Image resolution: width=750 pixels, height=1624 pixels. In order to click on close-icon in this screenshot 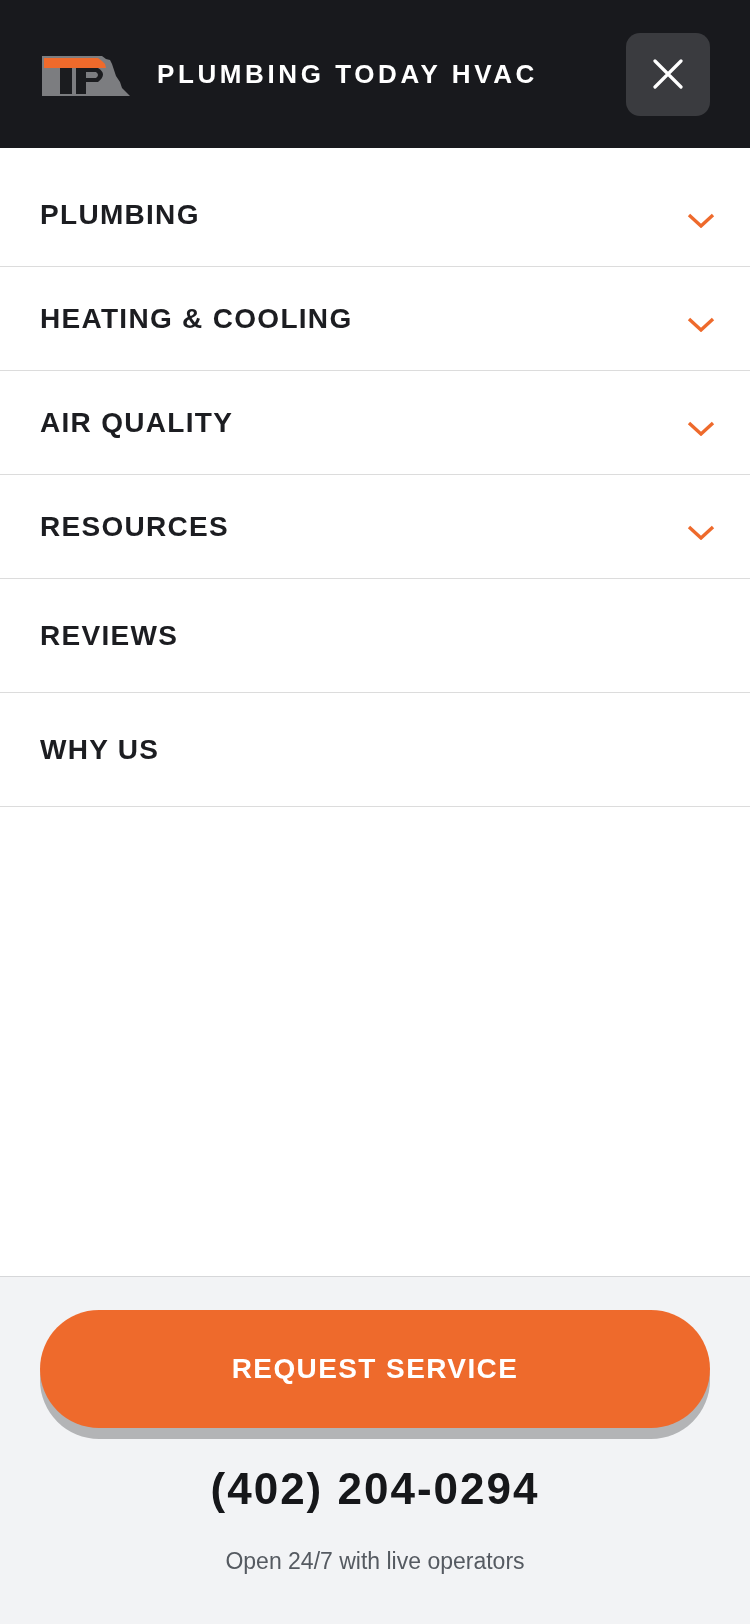, I will do `click(668, 74)`.